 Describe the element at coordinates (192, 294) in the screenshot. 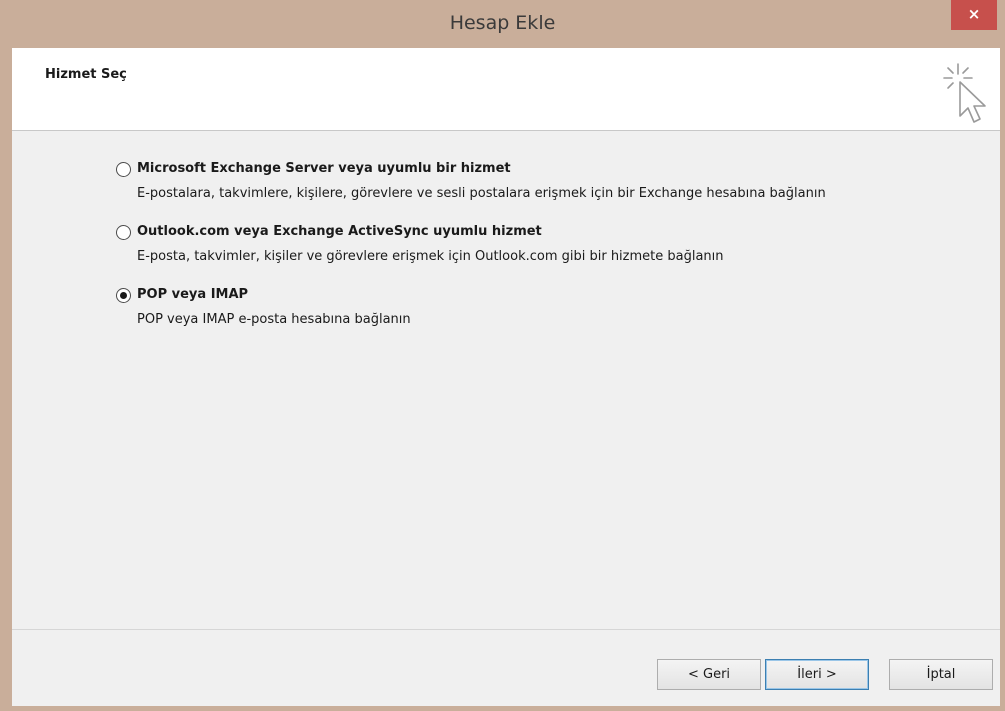

I see `option-label: POP veya IMAP` at that location.